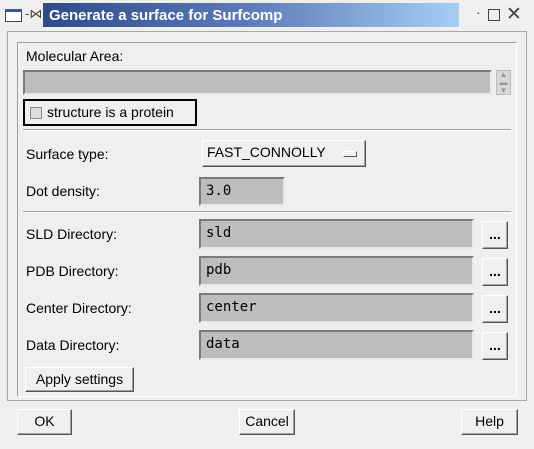  What do you see at coordinates (336, 308) in the screenshot?
I see `center-directory-field: center` at bounding box center [336, 308].